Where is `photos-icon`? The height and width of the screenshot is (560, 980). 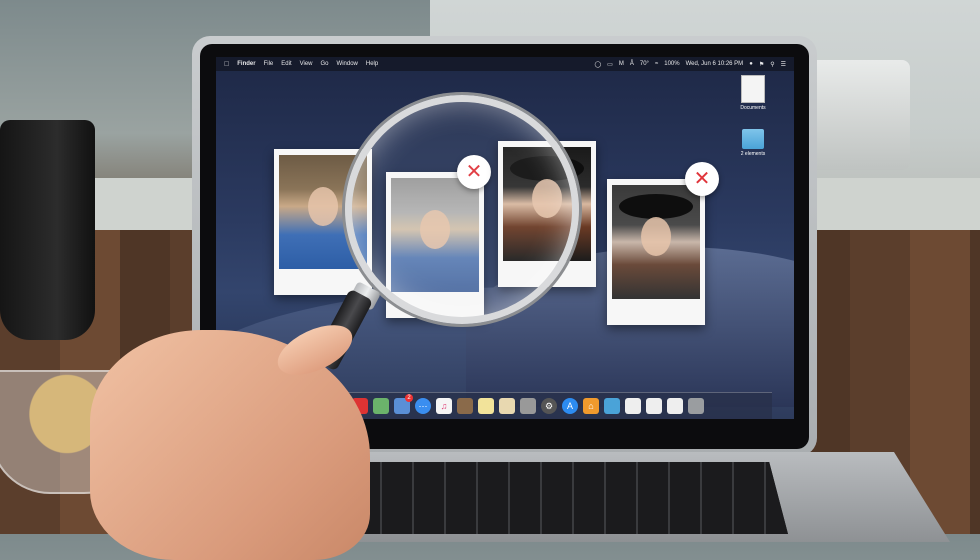 photos-icon is located at coordinates (381, 406).